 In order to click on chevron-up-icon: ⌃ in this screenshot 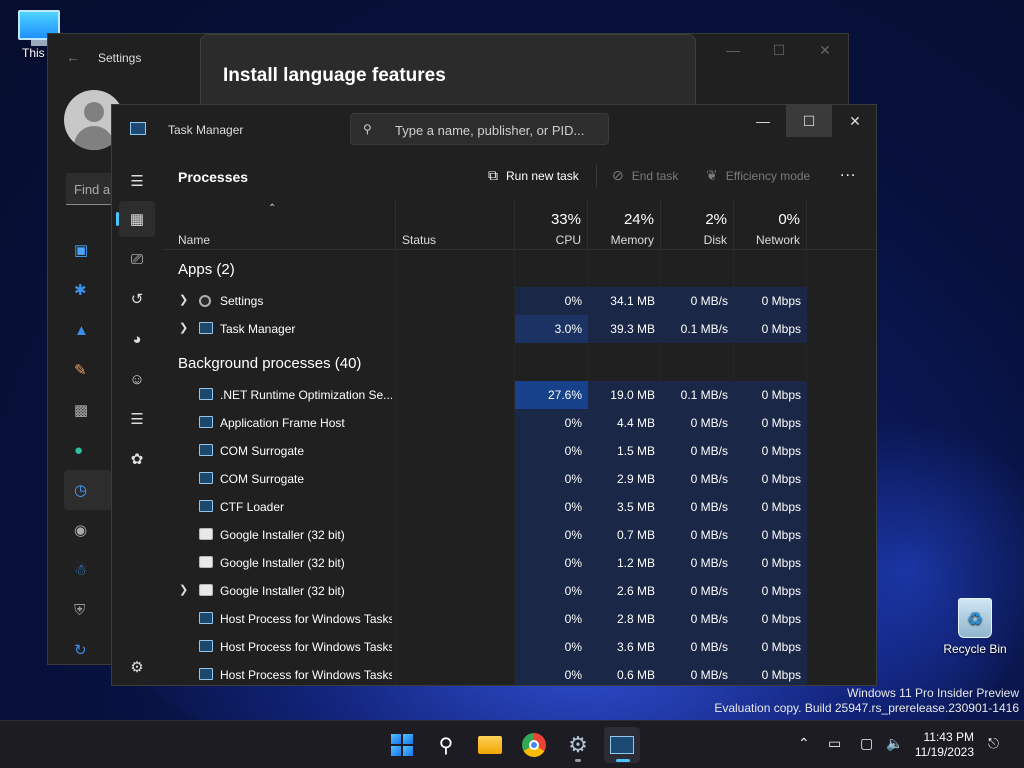, I will do `click(804, 743)`.